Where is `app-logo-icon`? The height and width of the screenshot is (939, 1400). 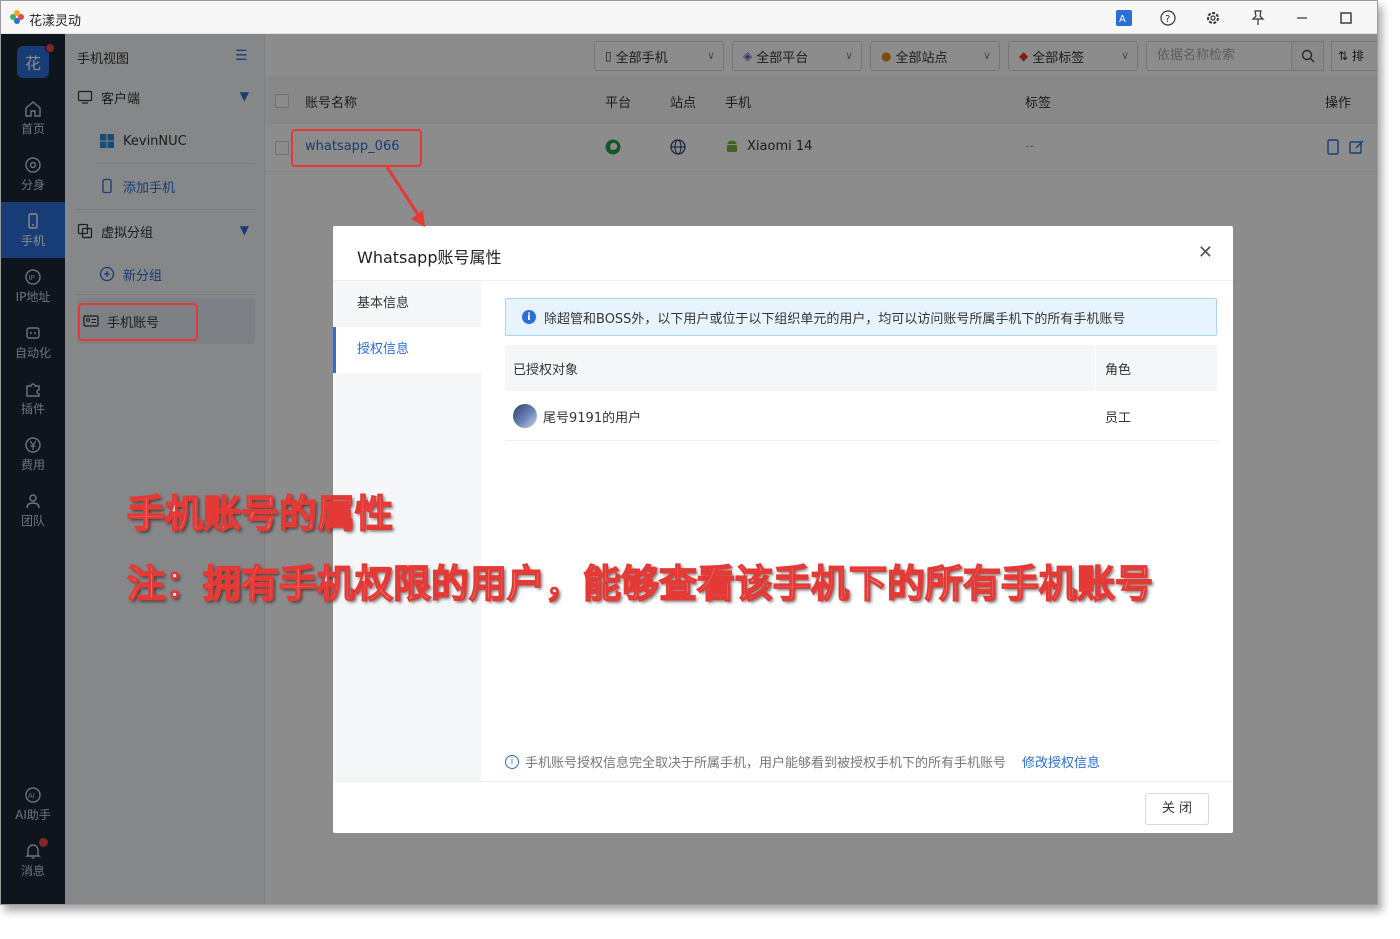
app-logo-icon is located at coordinates (17, 17).